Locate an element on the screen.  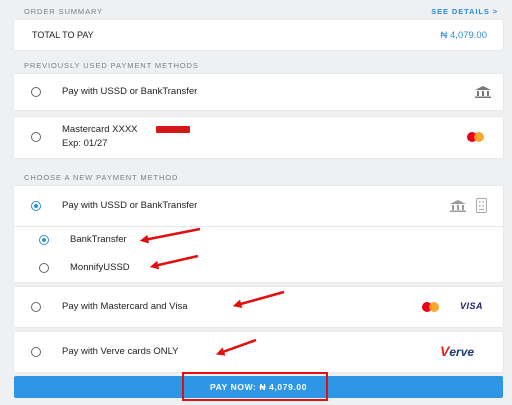
total-amount: ₦ 4,079.00 is located at coordinates (463, 35).